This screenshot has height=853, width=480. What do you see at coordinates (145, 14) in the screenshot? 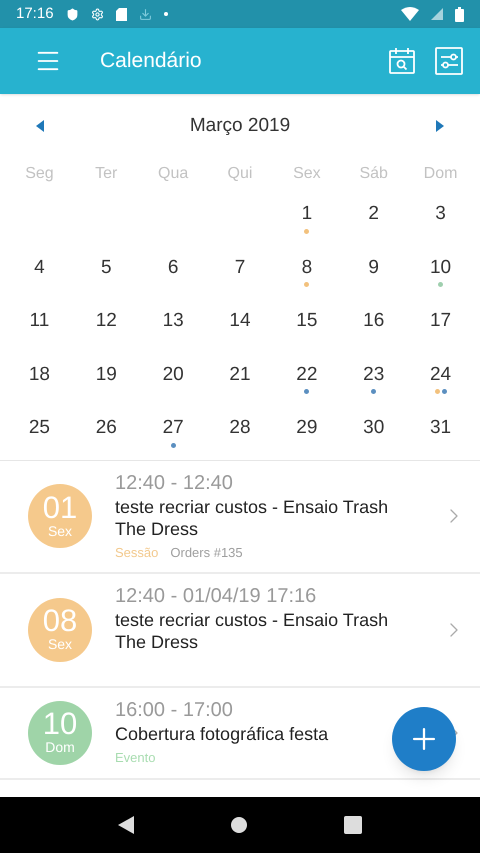
I see `download-icon` at bounding box center [145, 14].